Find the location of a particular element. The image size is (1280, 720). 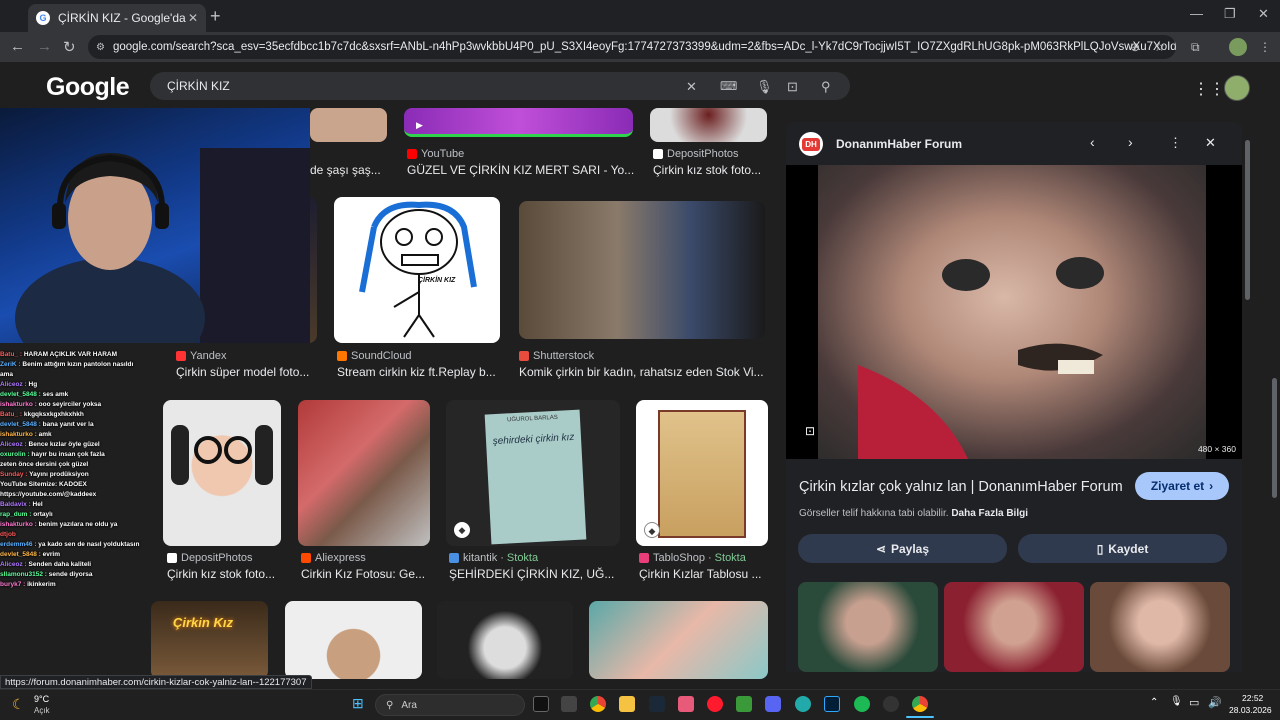

google-logo: Google is located at coordinates (88, 87).